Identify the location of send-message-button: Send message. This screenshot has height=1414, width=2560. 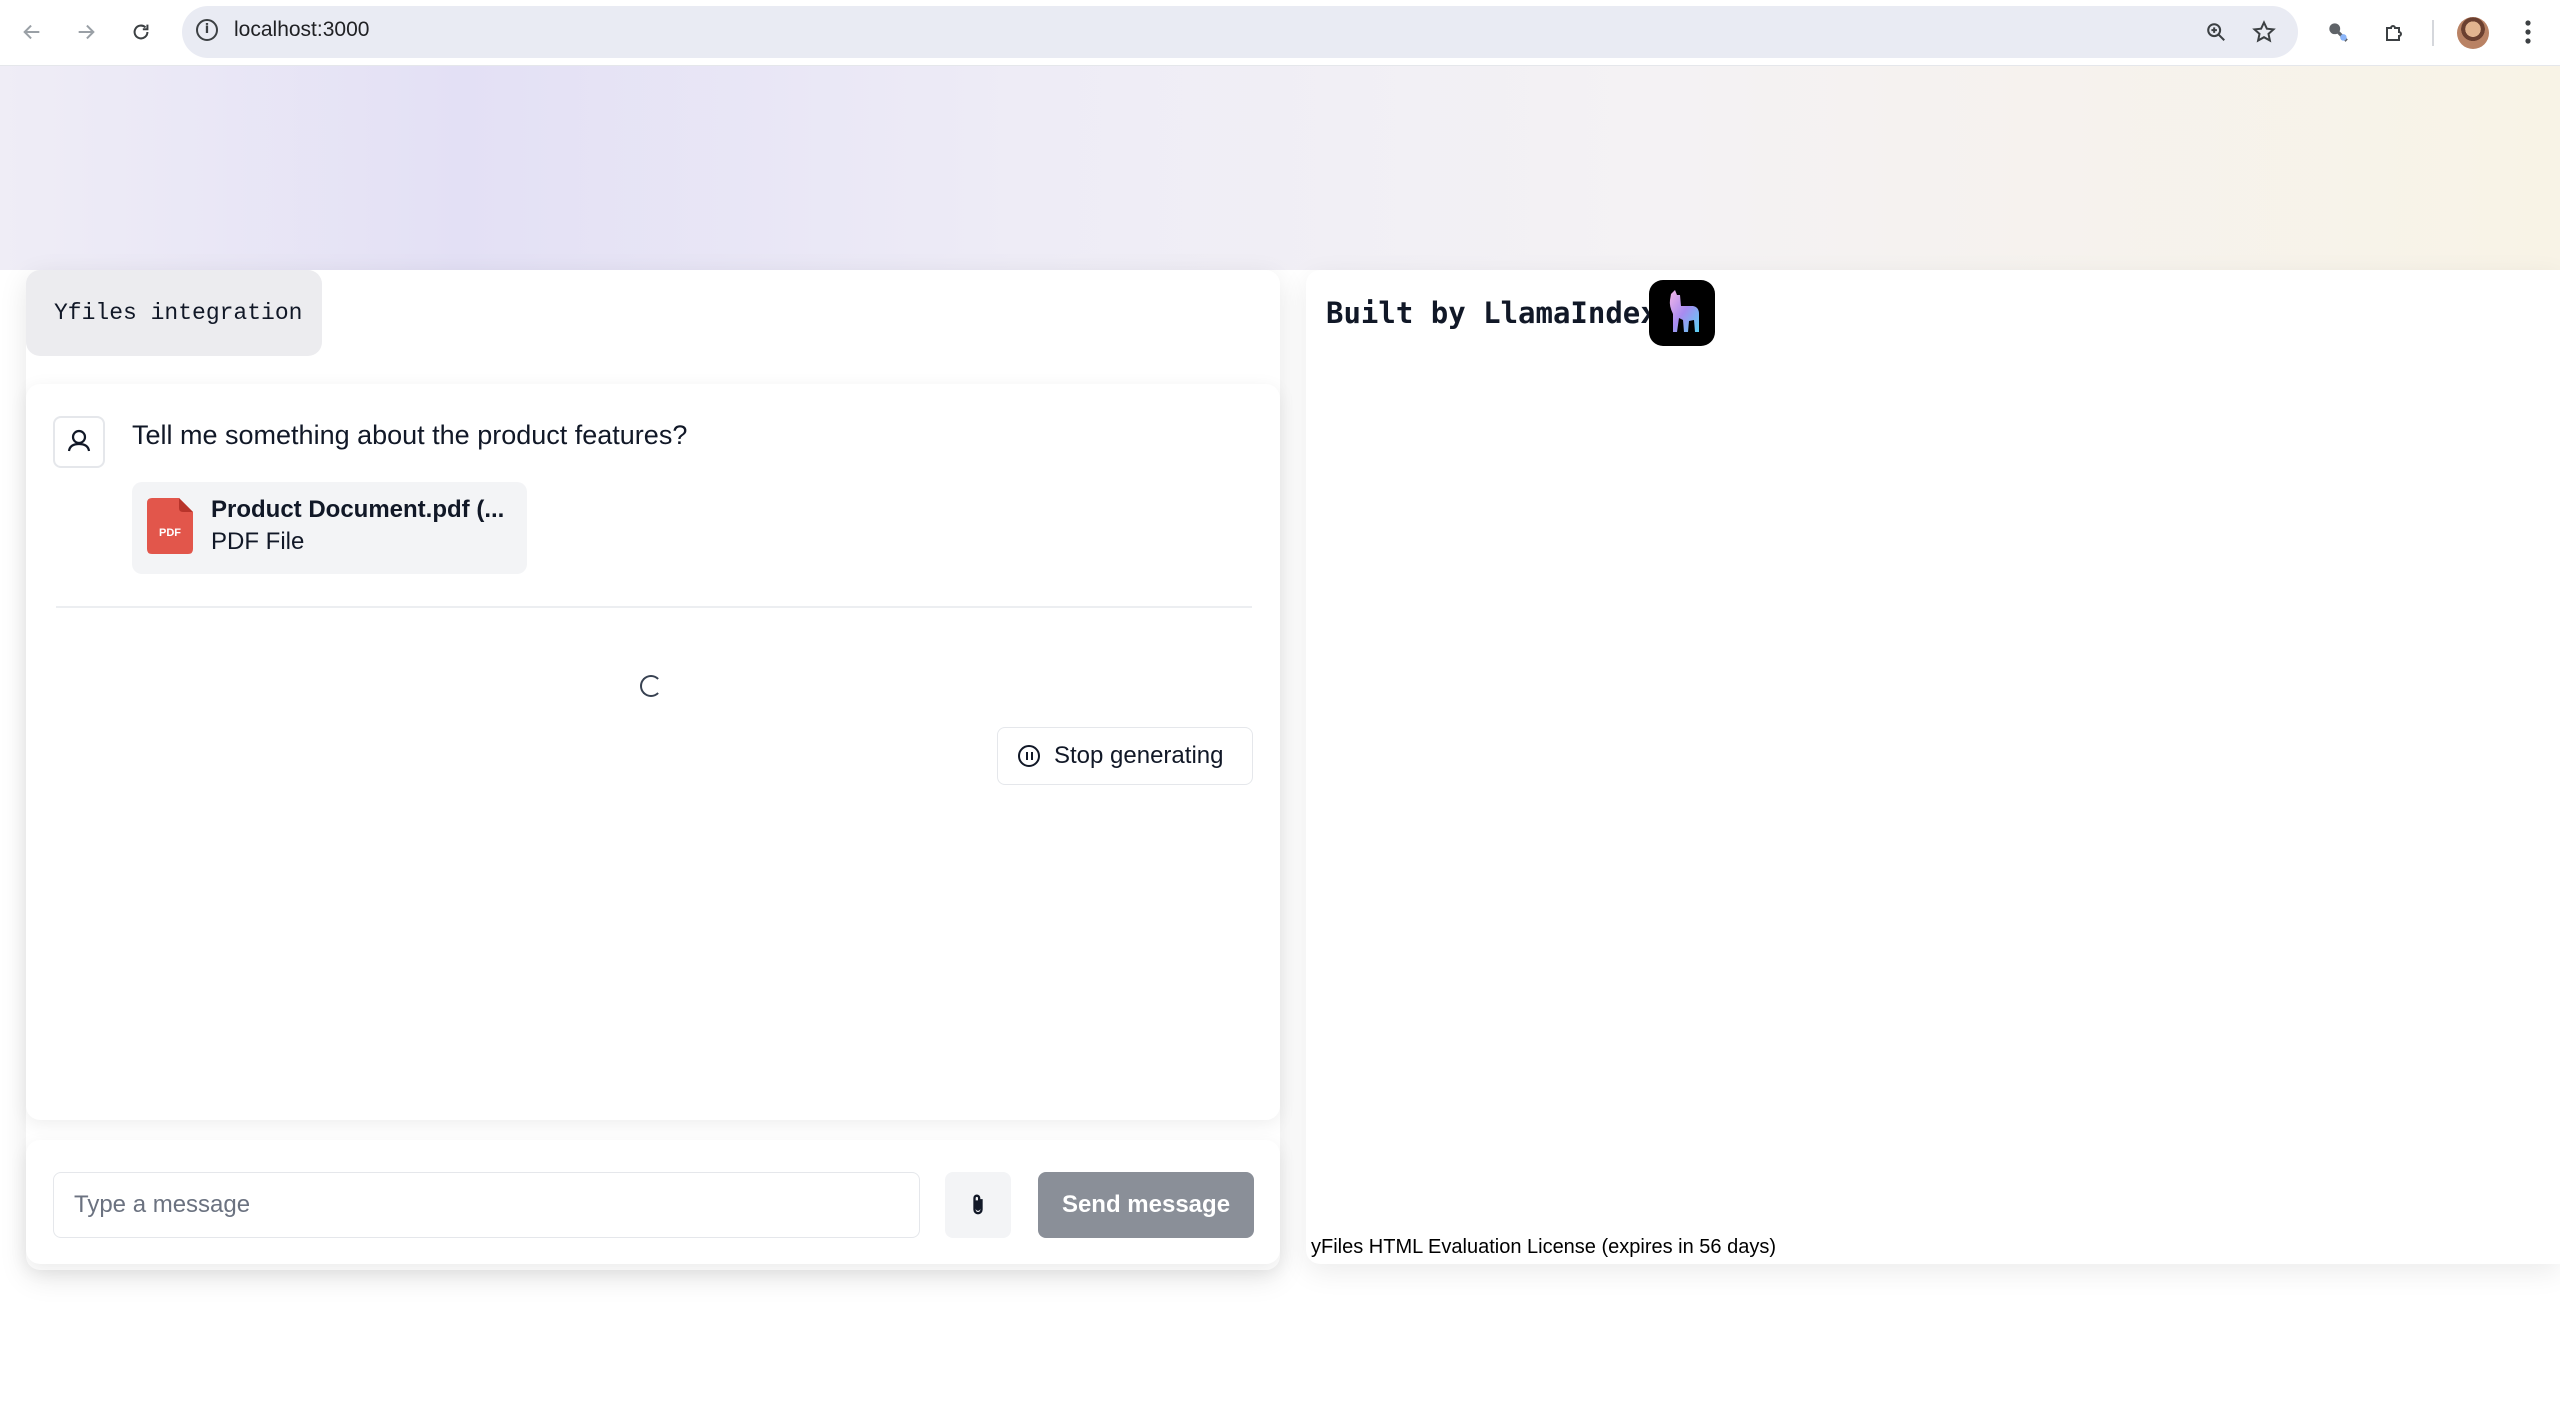
(1146, 1205).